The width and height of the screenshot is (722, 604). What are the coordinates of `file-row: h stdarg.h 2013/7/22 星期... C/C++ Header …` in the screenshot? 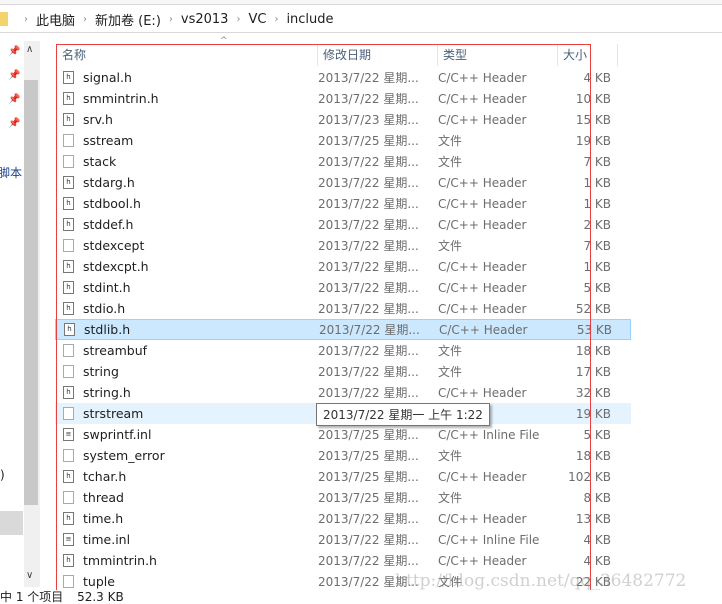 It's located at (343, 182).